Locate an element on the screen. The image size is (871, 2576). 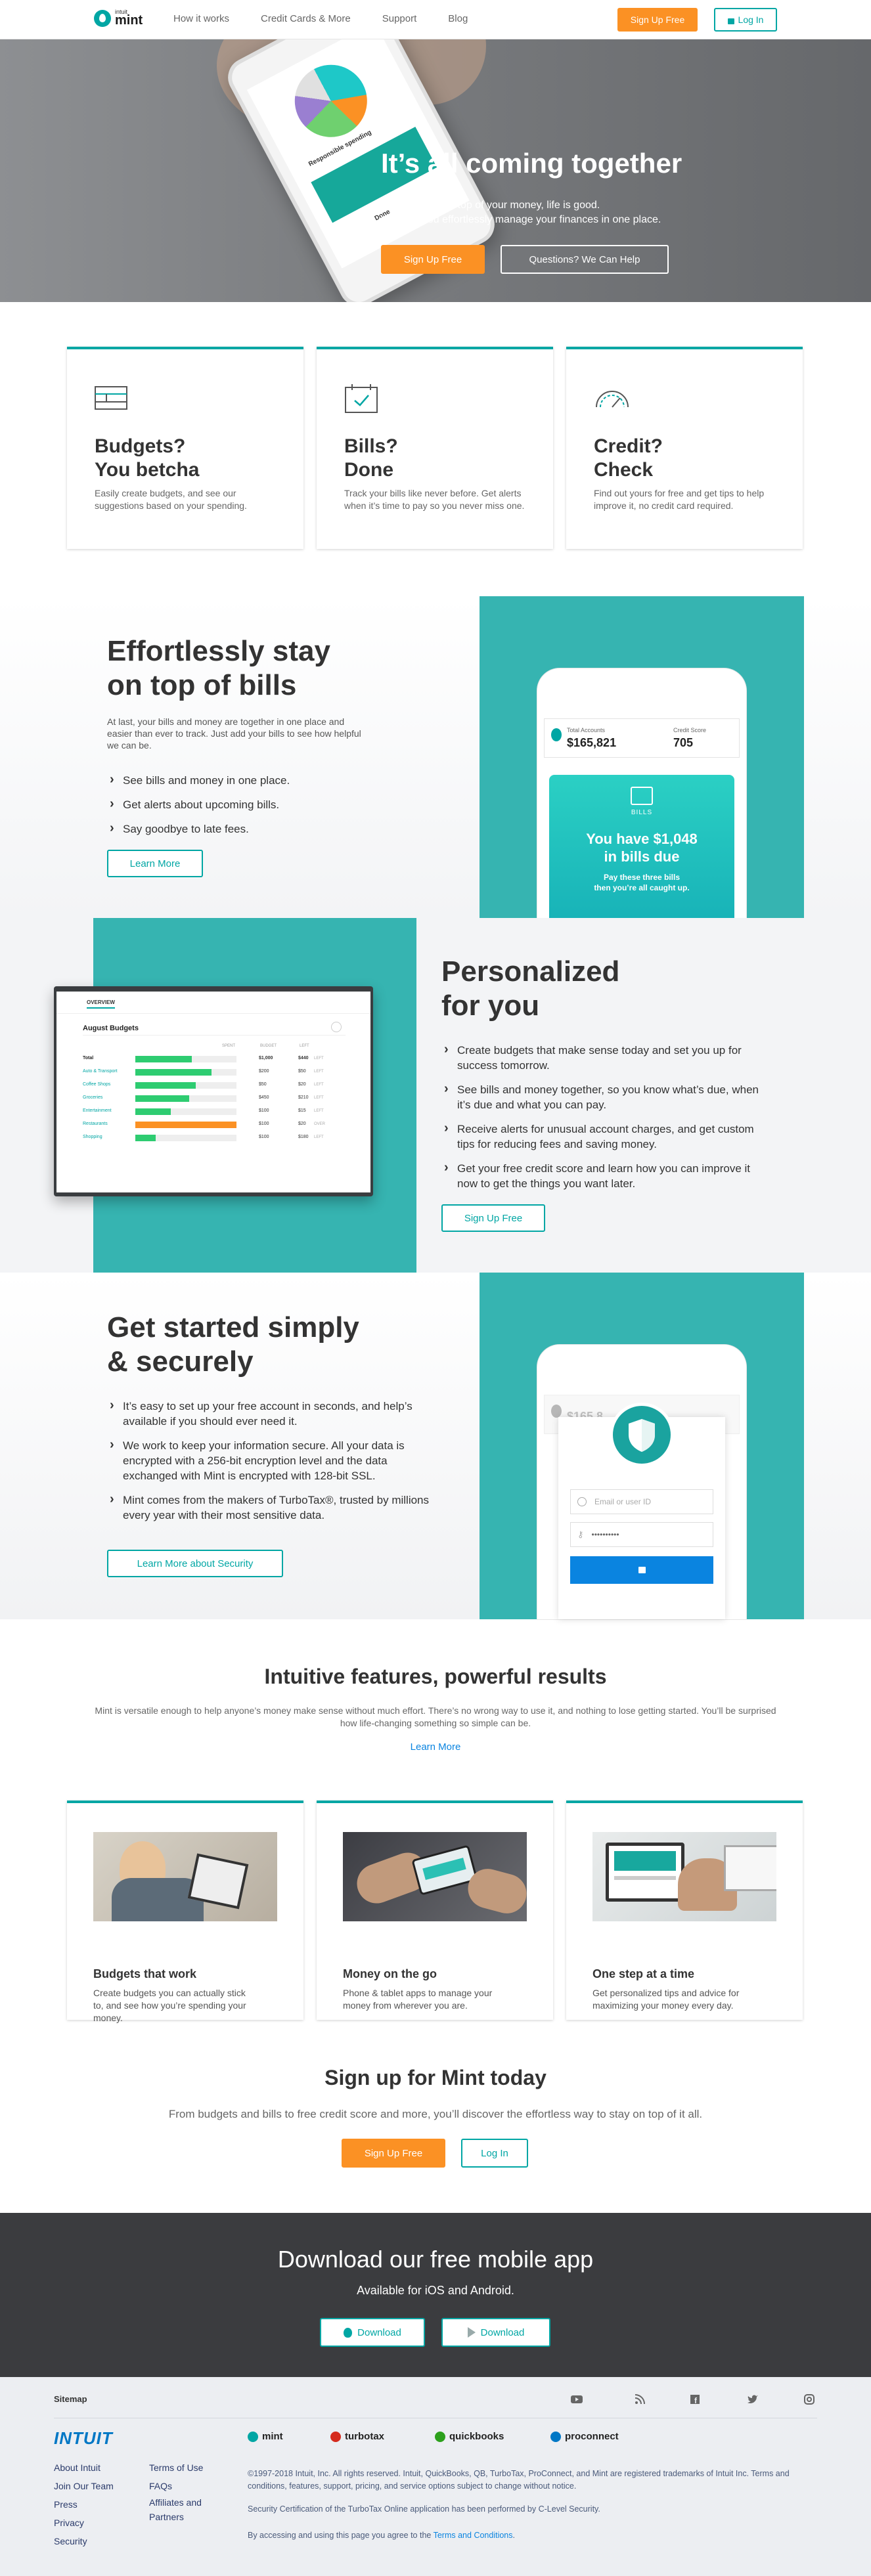
security-learn-more-button: Learn More about Security is located at coordinates (195, 1563).